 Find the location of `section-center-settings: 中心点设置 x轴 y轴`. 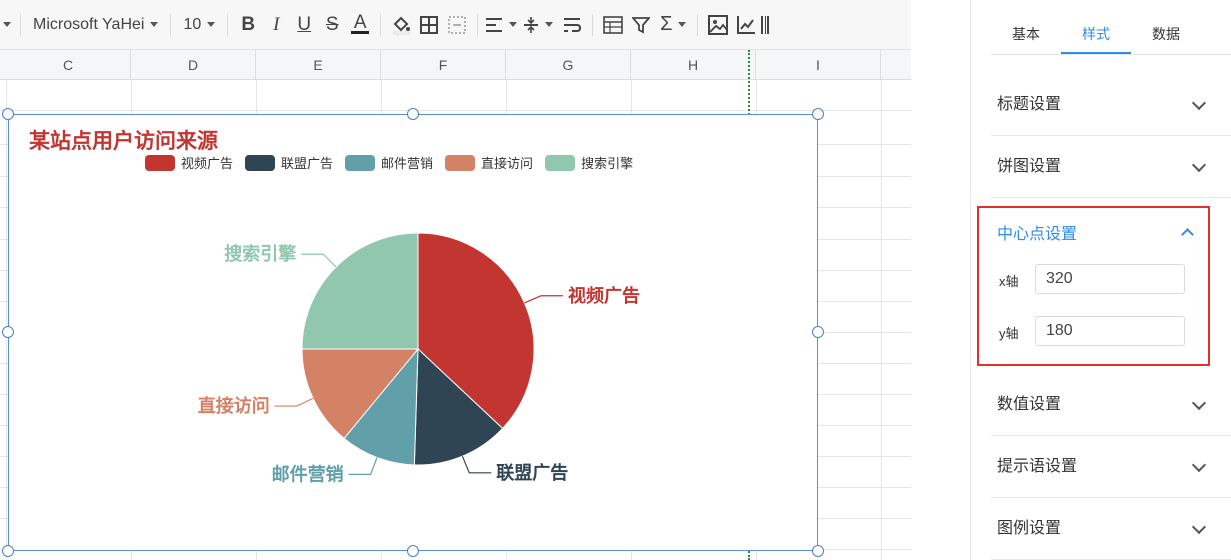

section-center-settings: 中心点设置 x轴 y轴 is located at coordinates (1093, 286).